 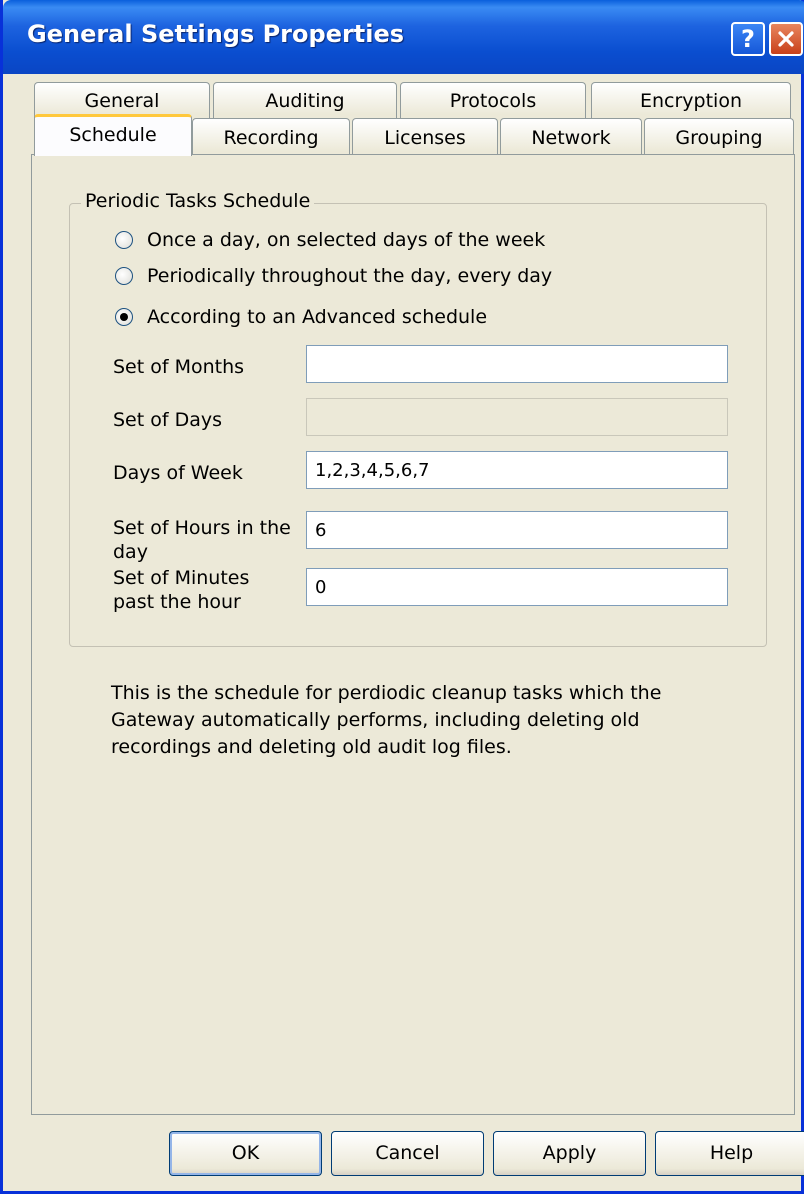 What do you see at coordinates (202, 540) in the screenshot?
I see `set-of-hours-label: Set of Hours in the day` at bounding box center [202, 540].